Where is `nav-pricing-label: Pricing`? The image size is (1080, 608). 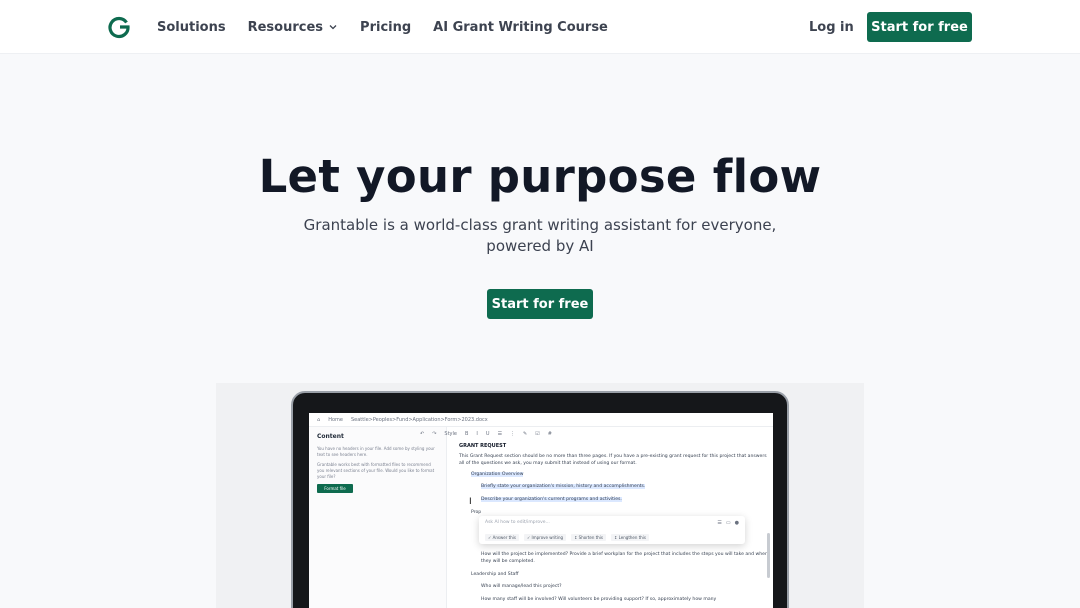
nav-pricing-label: Pricing is located at coordinates (386, 27).